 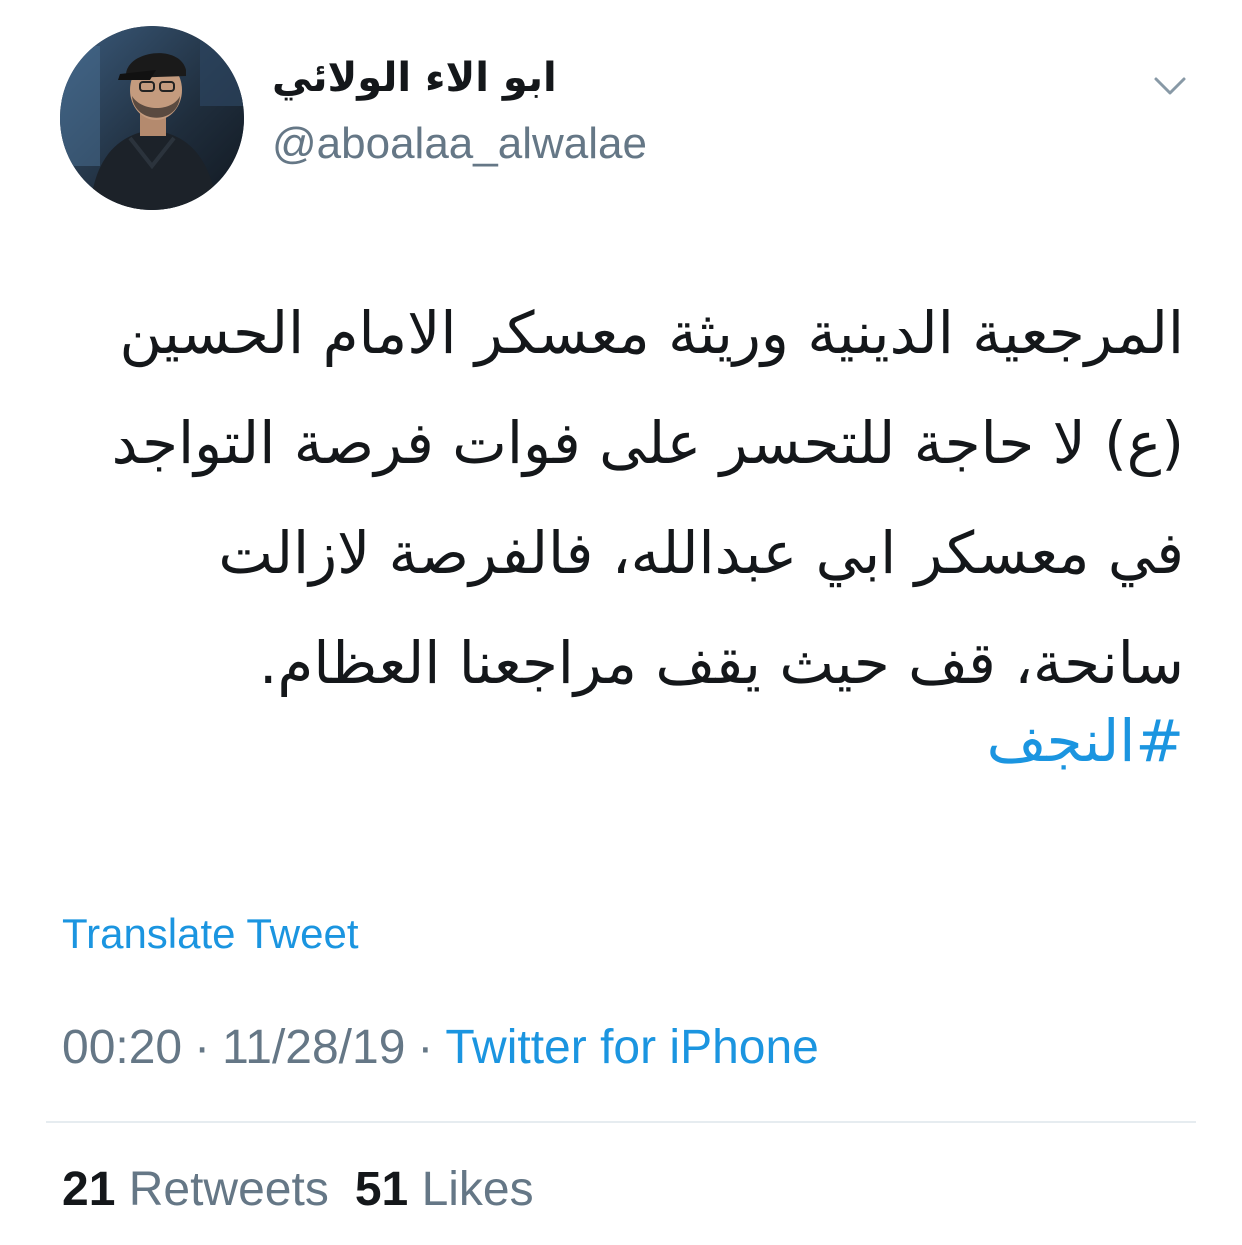 I want to click on translate-tweet-link: Translate Tweet, so click(x=210, y=934).